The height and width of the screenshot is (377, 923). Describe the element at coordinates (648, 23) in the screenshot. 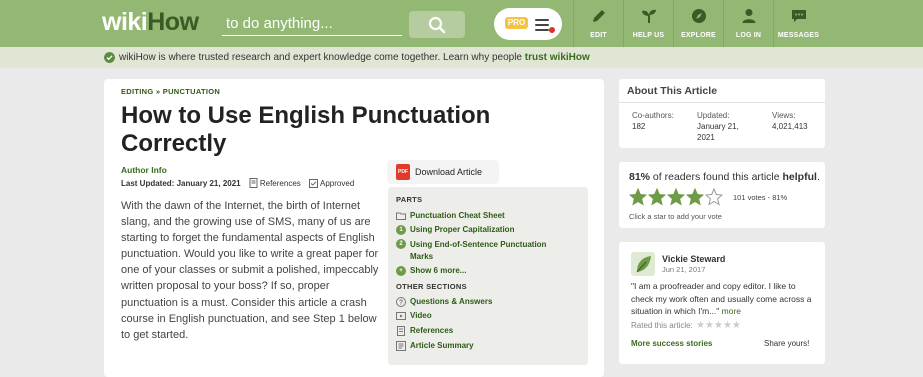

I see `nav-help-us: HELP US` at that location.